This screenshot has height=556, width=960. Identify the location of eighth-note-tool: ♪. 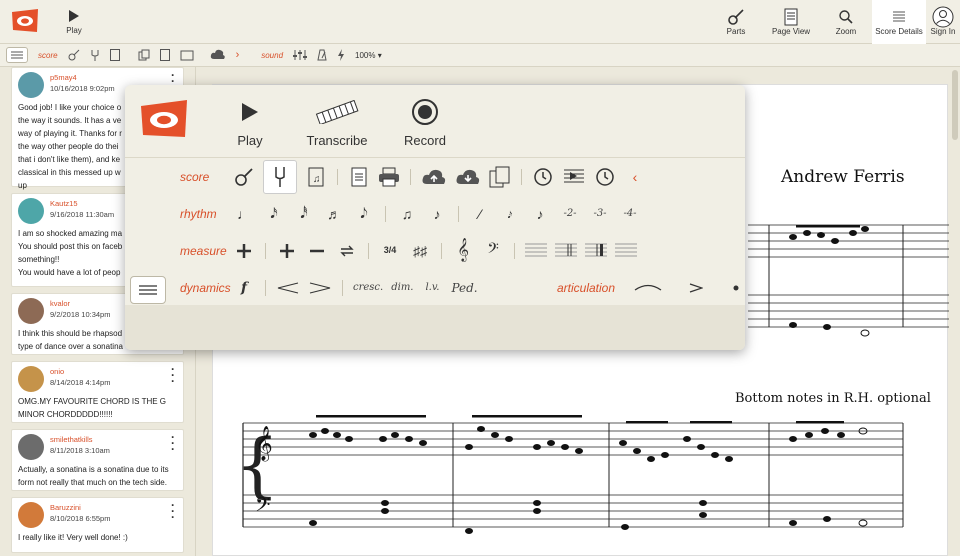
(540, 214).